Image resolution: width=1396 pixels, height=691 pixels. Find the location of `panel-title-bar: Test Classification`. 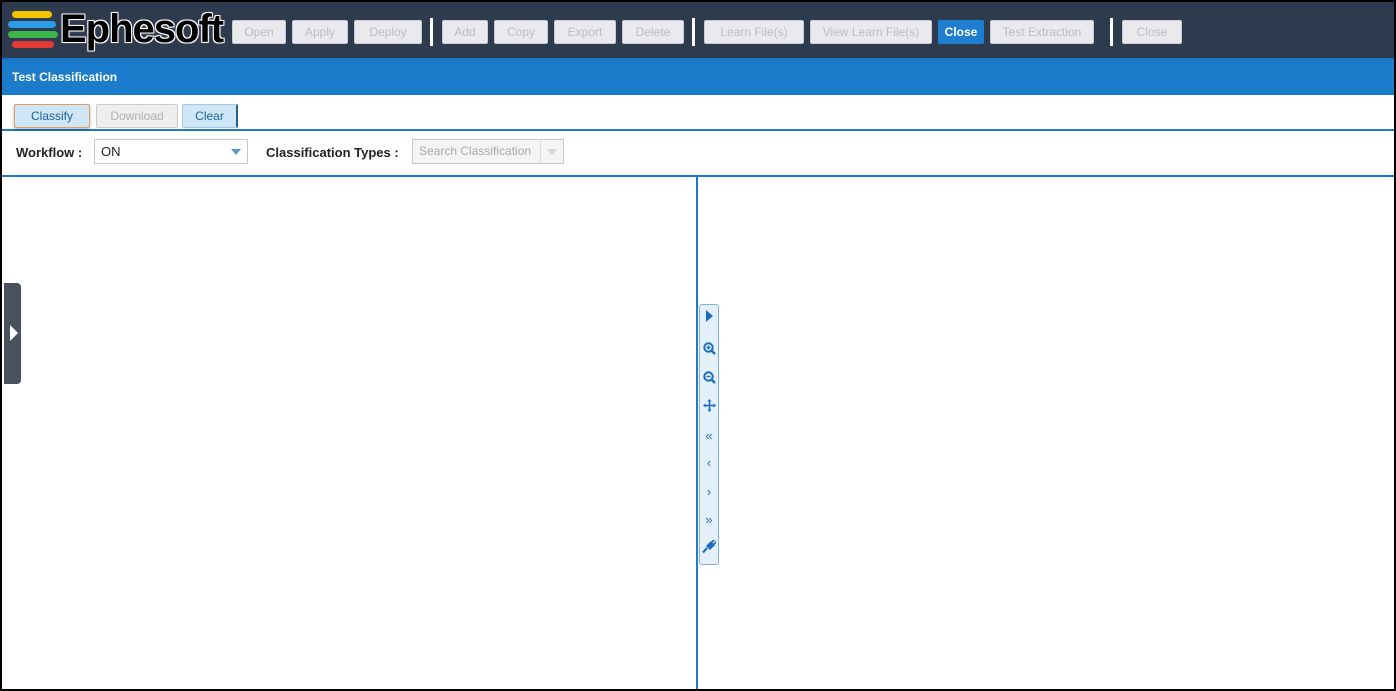

panel-title-bar: Test Classification is located at coordinates (698, 77).